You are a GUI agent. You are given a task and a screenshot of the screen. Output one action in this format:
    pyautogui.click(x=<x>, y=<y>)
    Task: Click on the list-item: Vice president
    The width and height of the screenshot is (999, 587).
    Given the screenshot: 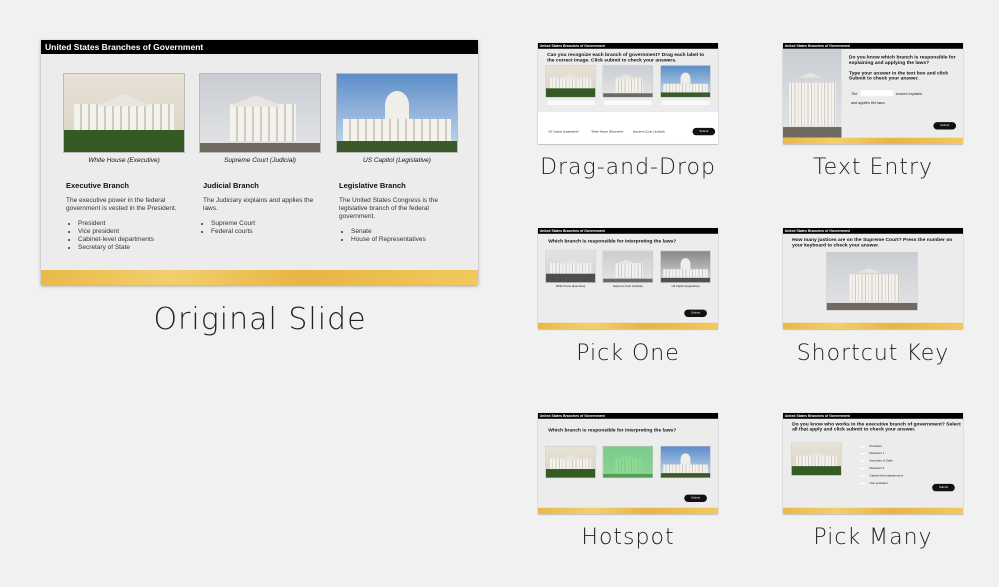 What is the action you would take?
    pyautogui.click(x=132, y=232)
    